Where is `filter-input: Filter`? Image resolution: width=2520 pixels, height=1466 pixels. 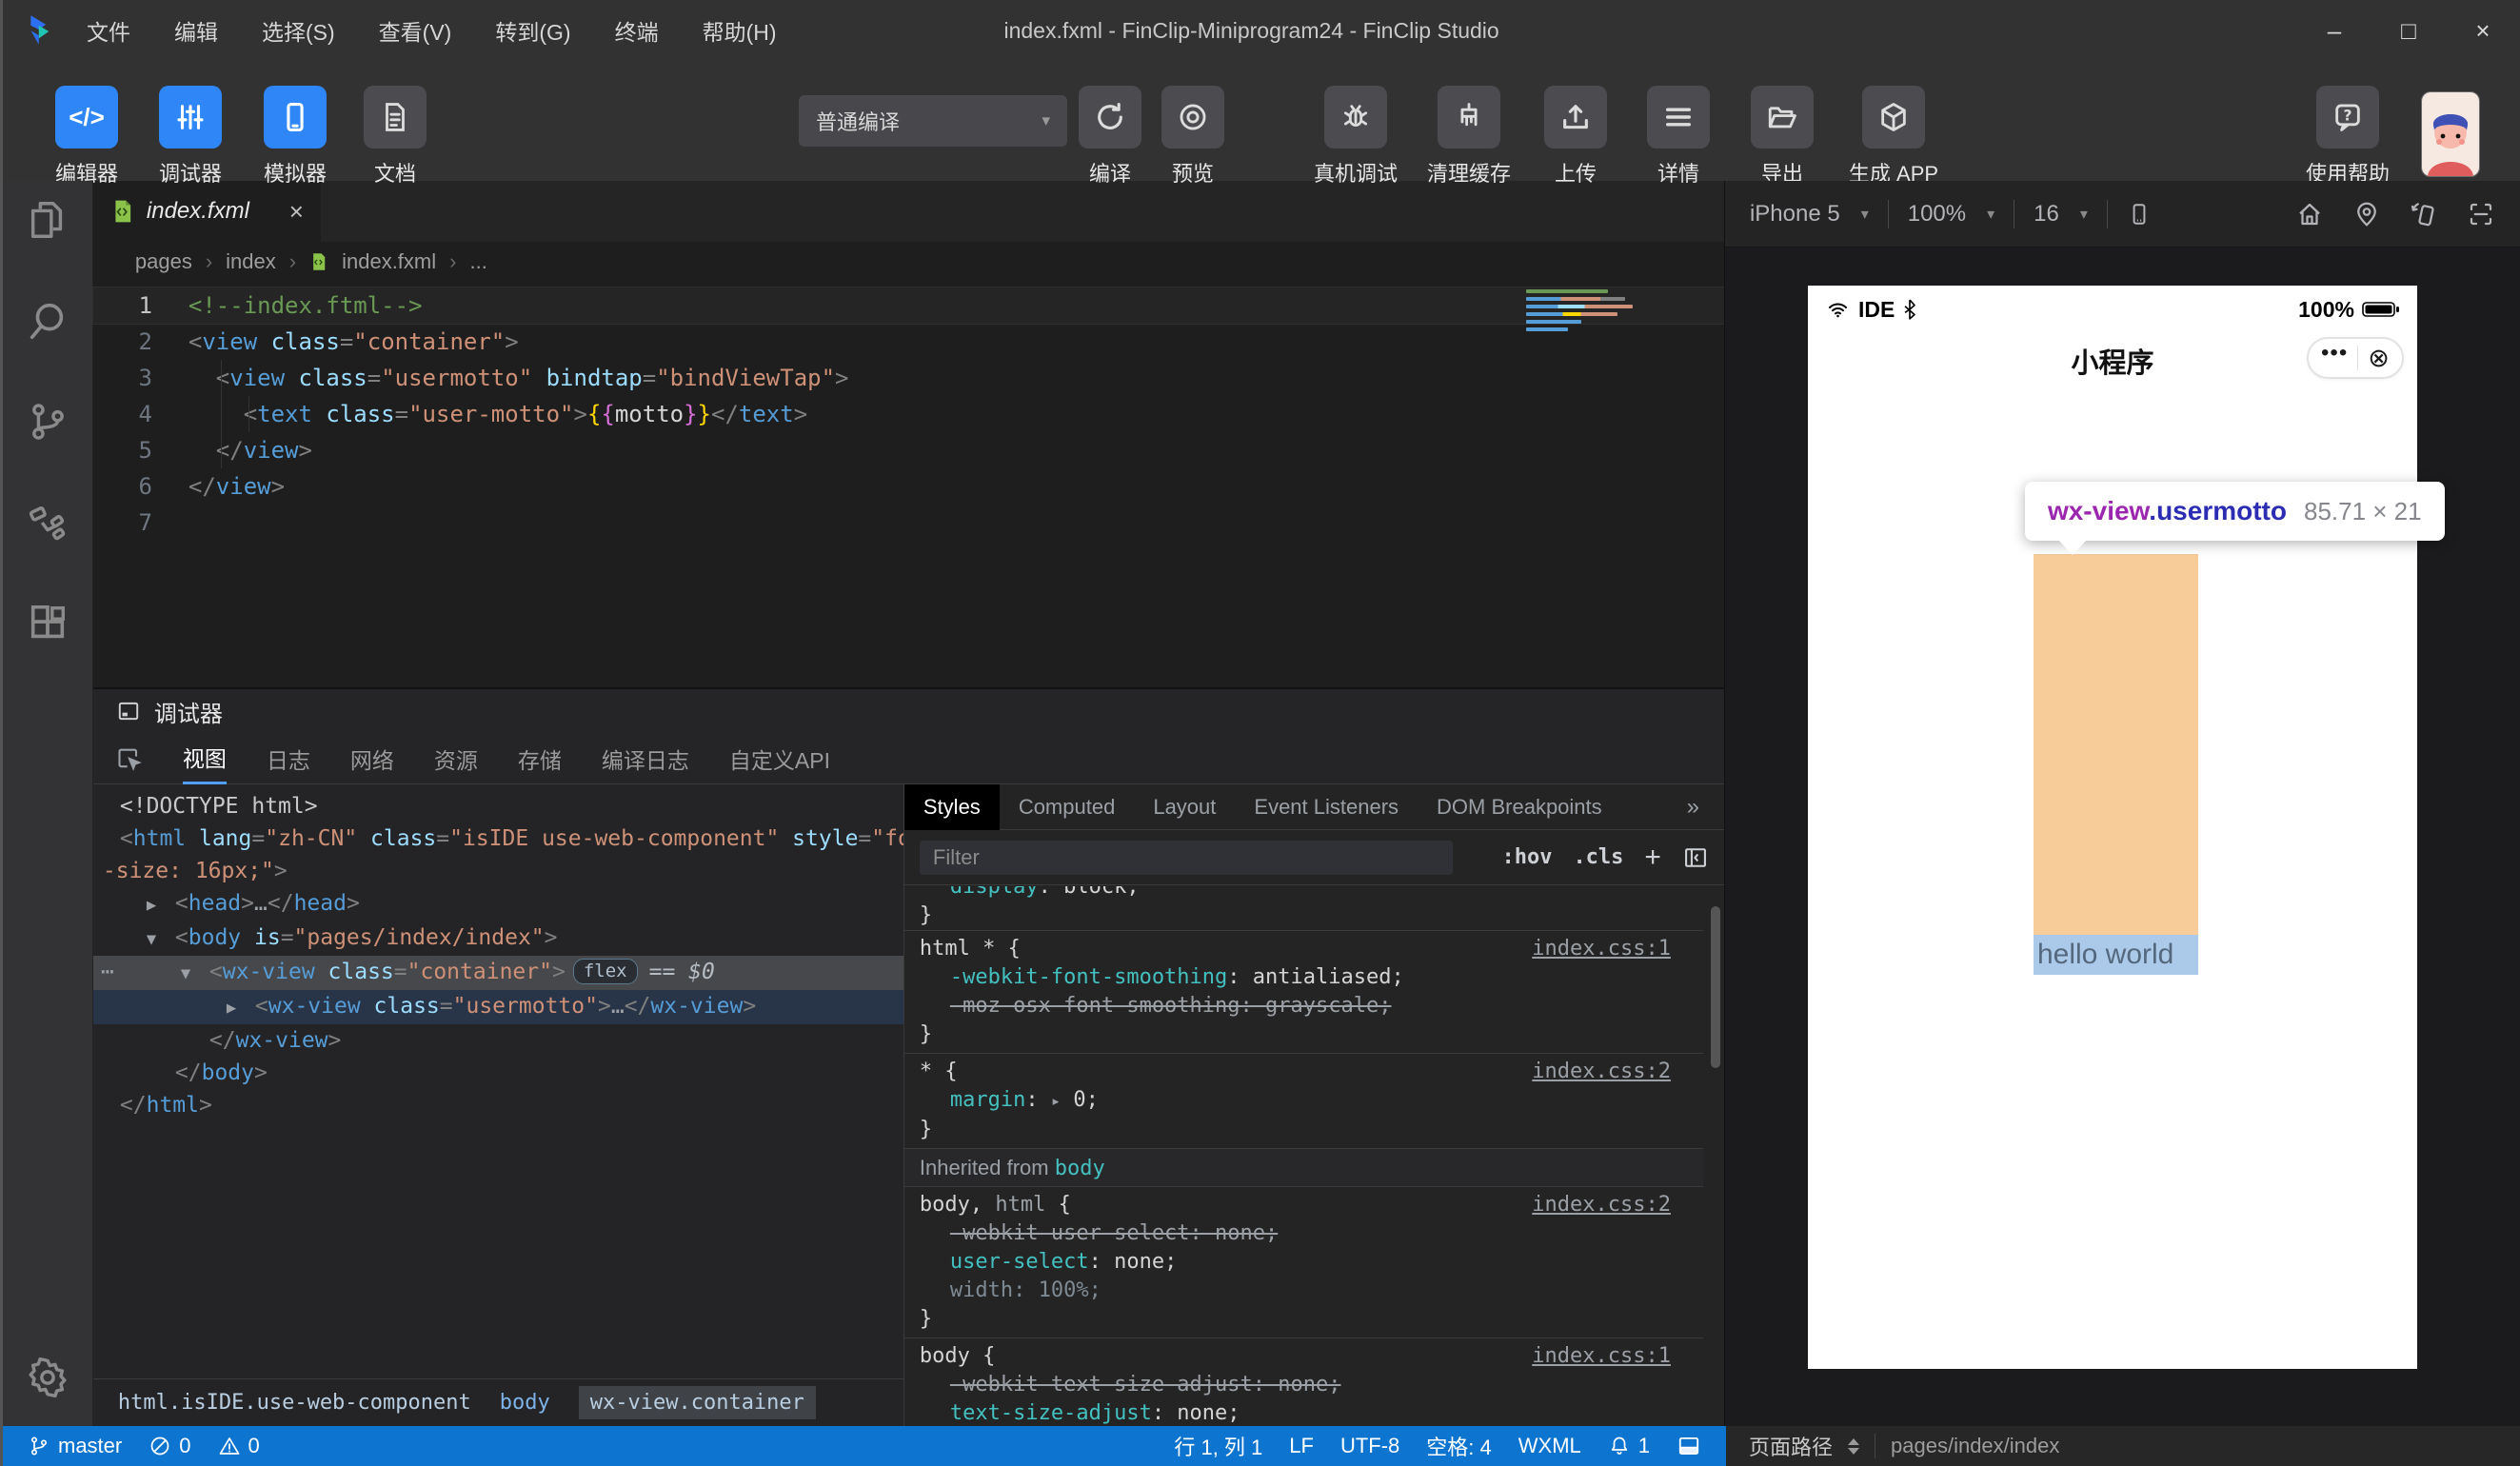
filter-input: Filter is located at coordinates (1186, 857).